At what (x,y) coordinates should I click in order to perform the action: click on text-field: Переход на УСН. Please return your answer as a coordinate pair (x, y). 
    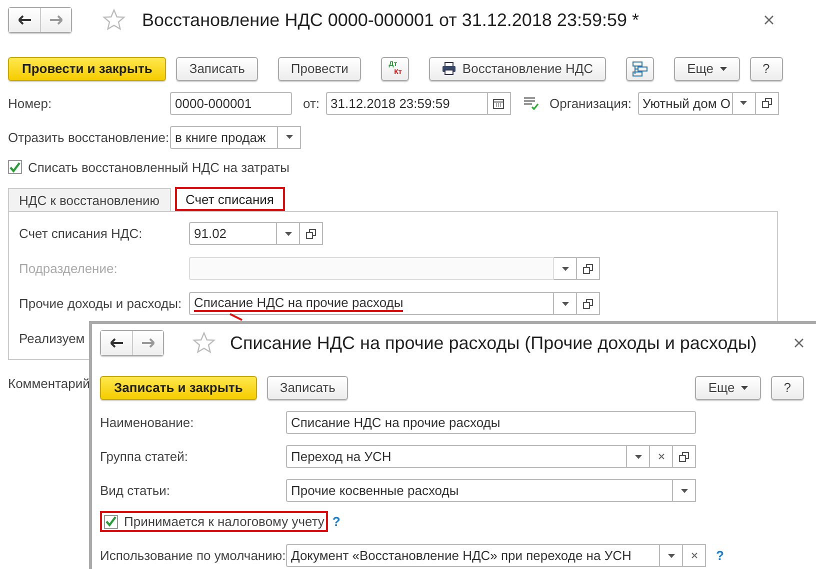
    Looking at the image, I should click on (456, 456).